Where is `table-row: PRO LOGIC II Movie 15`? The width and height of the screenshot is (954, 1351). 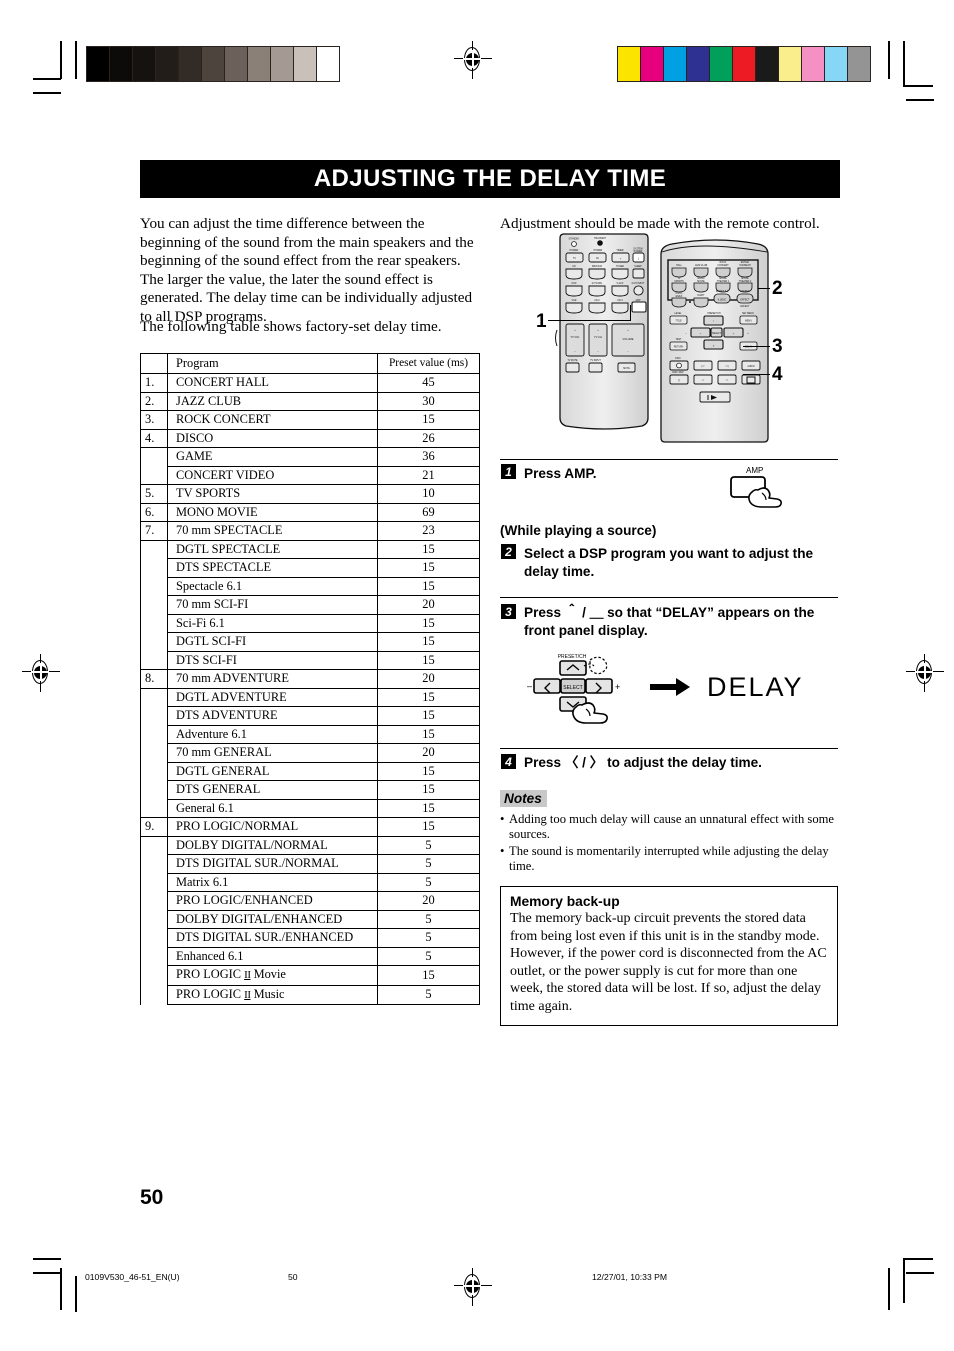 table-row: PRO LOGIC II Movie 15 is located at coordinates (310, 975).